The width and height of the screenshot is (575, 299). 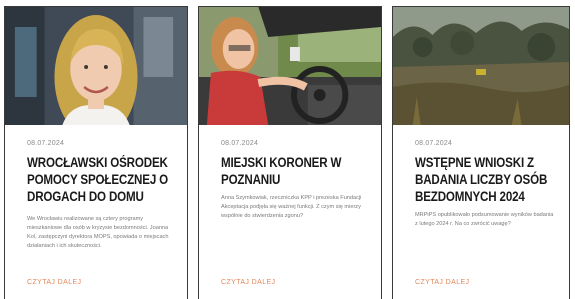 What do you see at coordinates (481, 66) in the screenshot?
I see `article-photo-field` at bounding box center [481, 66].